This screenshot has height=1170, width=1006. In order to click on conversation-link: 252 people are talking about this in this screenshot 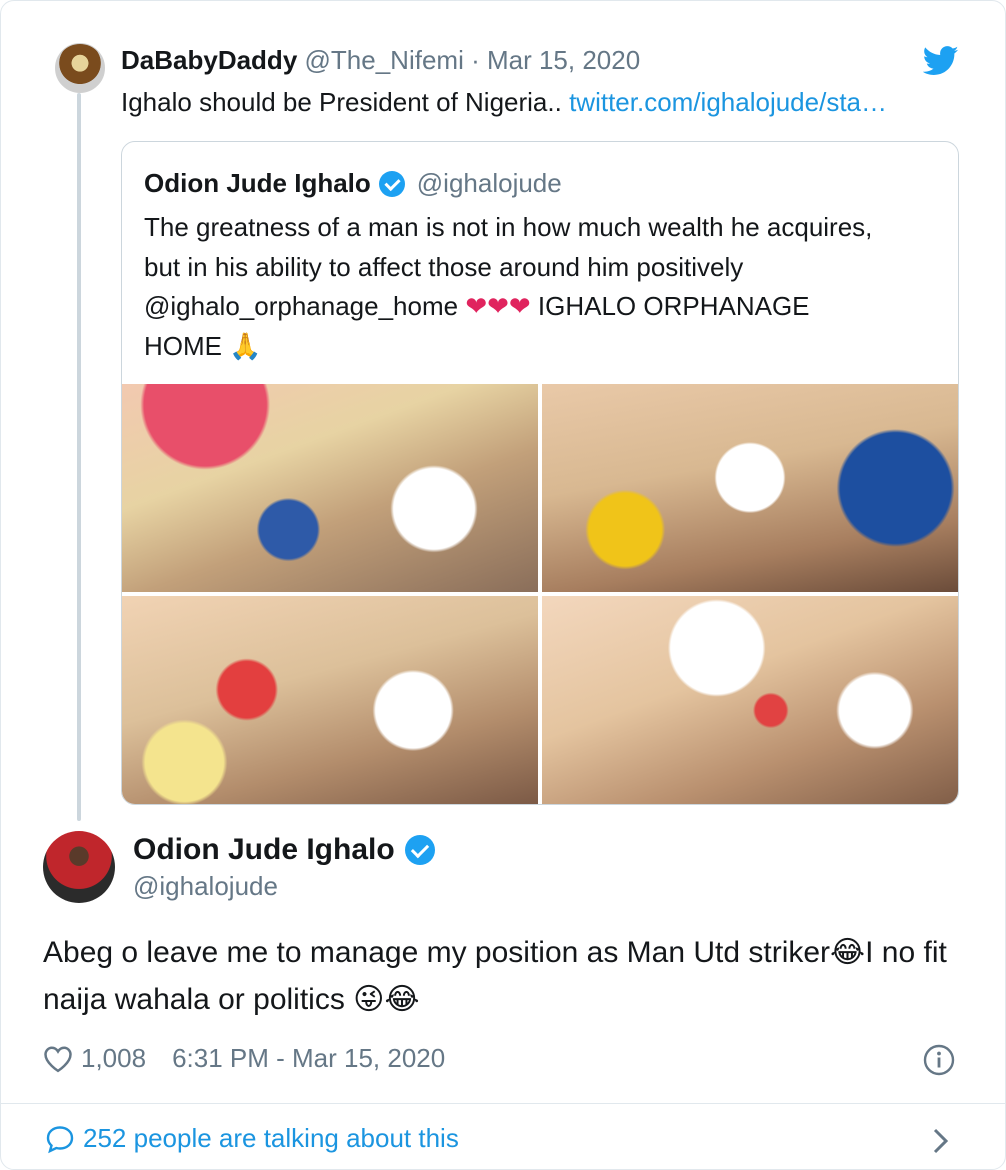, I will do `click(252, 1138)`.